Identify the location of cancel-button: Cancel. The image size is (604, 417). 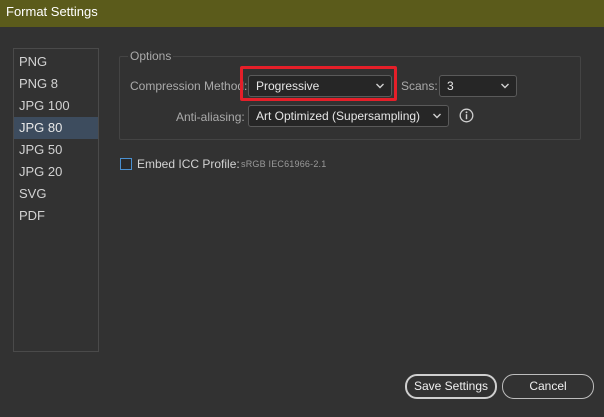
(548, 386).